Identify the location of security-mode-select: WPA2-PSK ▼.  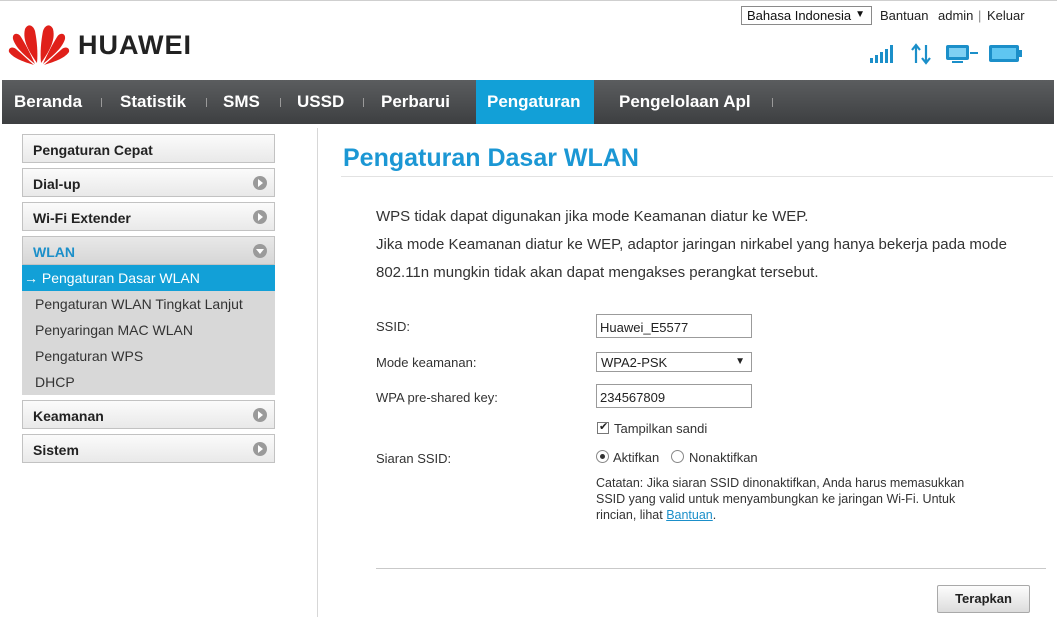
(674, 362).